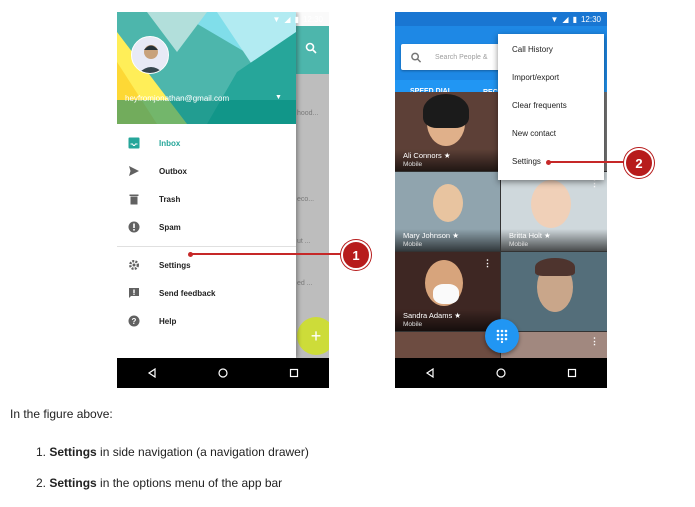 Image resolution: width=695 pixels, height=507 pixels. I want to click on drawer-item-send-feedback: Send feedback, so click(206, 293).